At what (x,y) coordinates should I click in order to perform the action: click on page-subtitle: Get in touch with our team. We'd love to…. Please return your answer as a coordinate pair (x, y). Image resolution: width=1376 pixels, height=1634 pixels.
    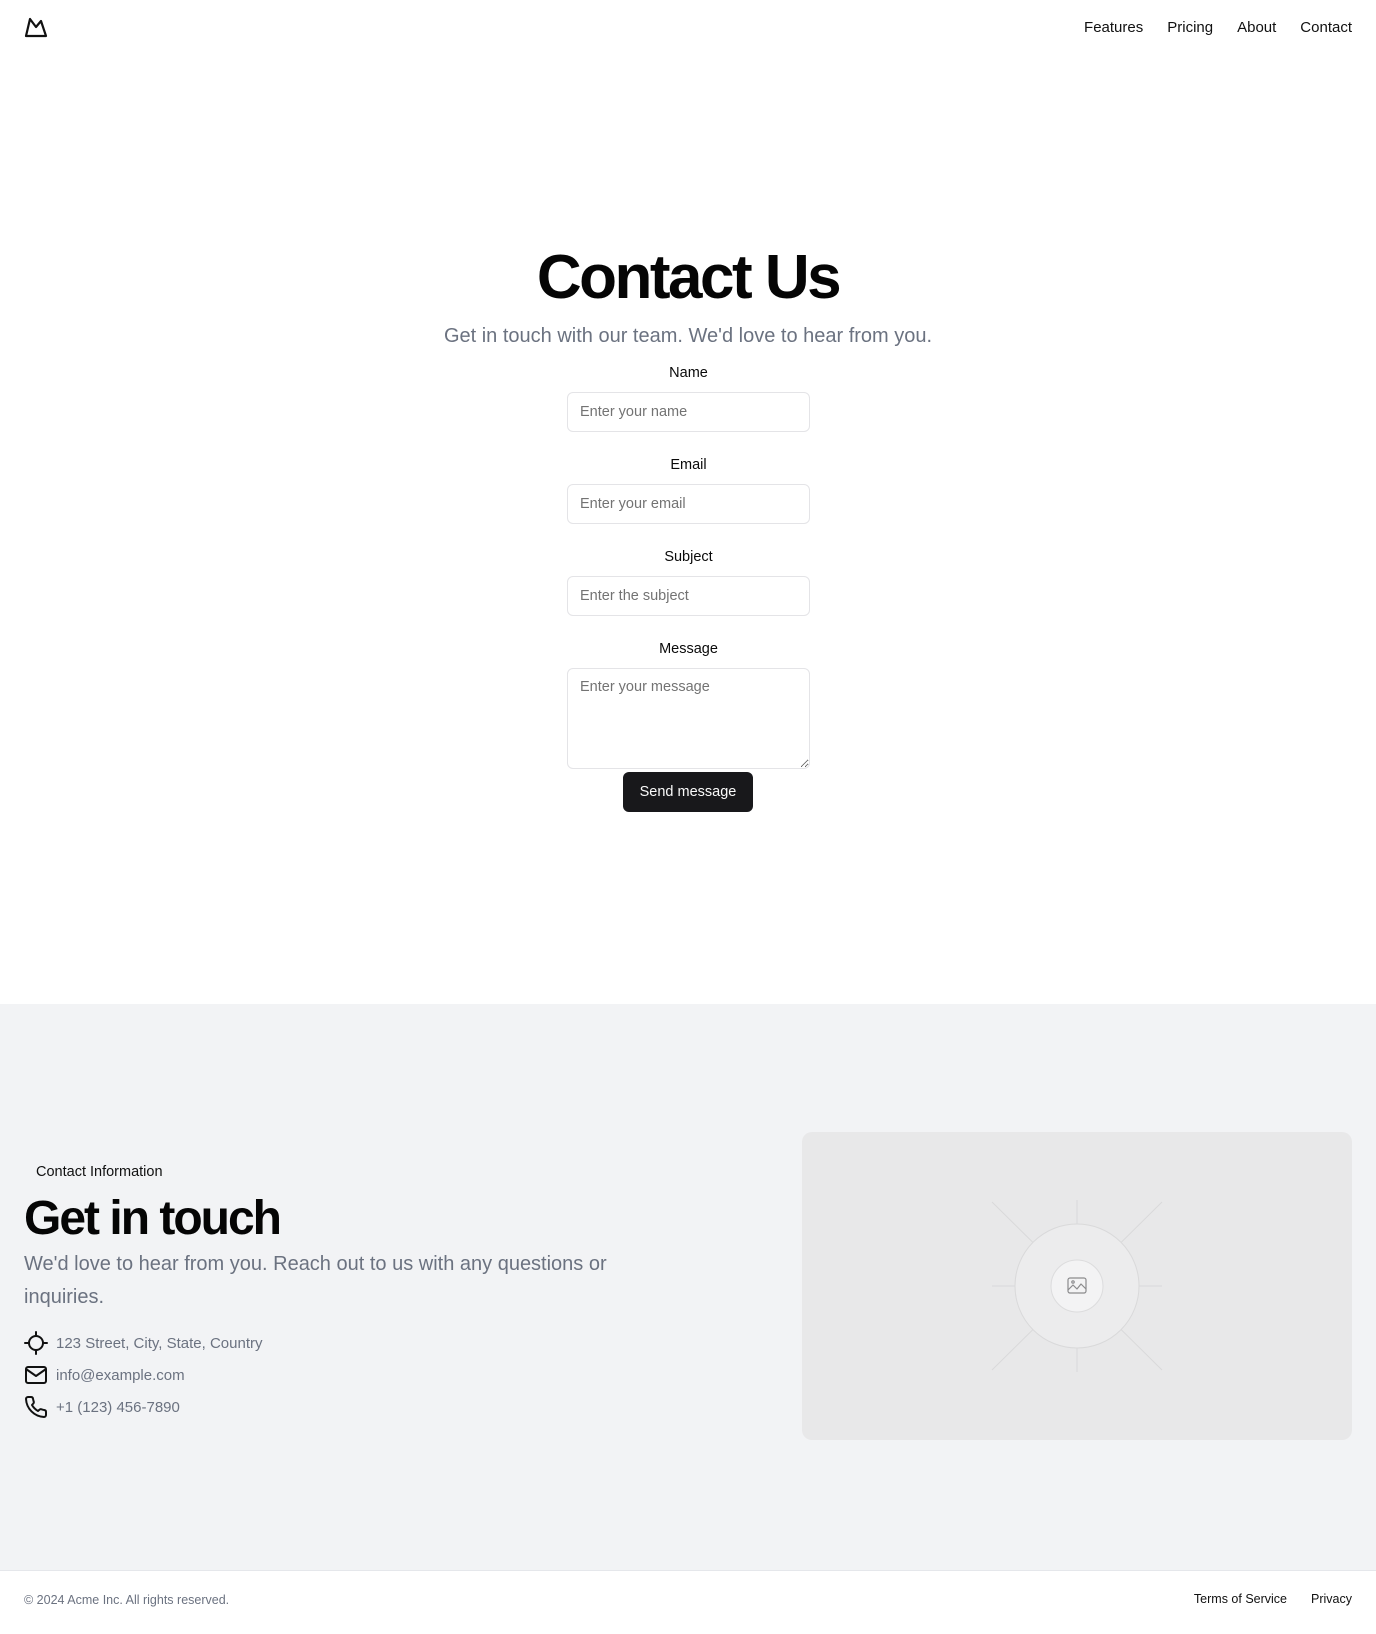
    Looking at the image, I should click on (688, 336).